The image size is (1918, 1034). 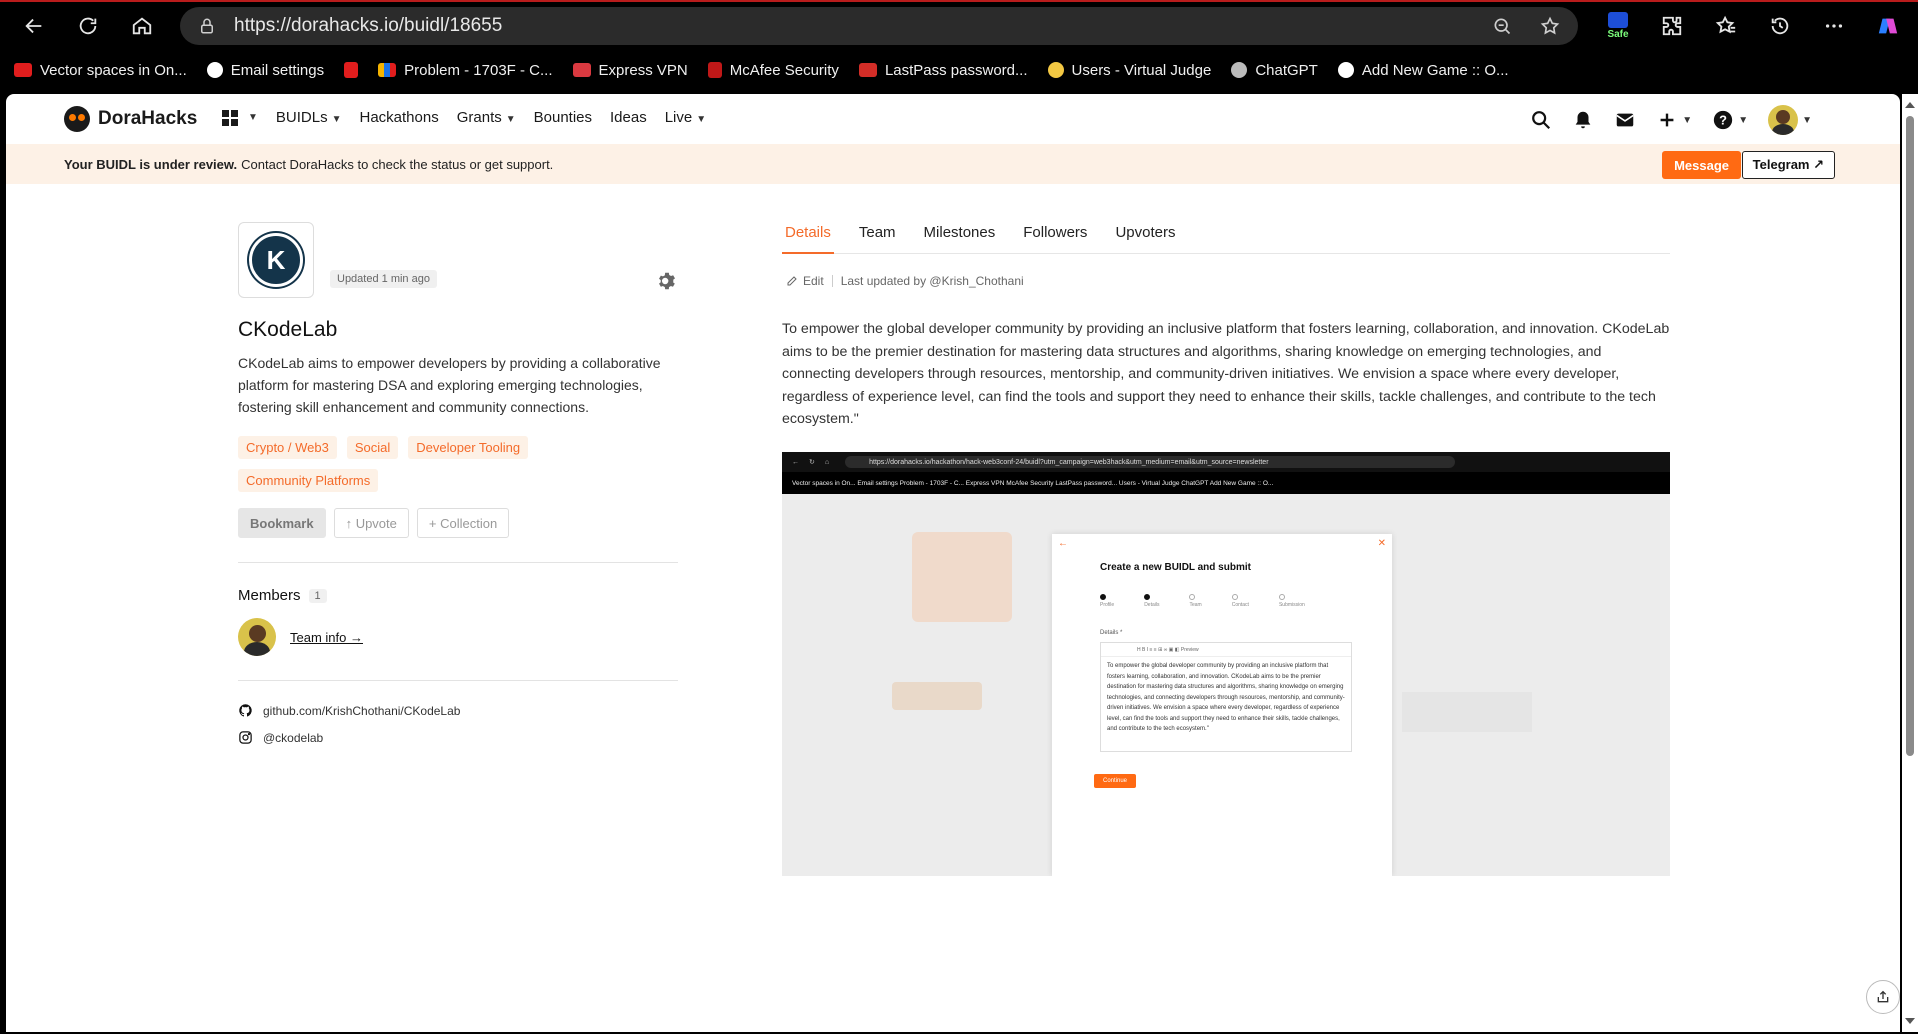 What do you see at coordinates (463, 523) in the screenshot?
I see `collection-button: + Collection` at bounding box center [463, 523].